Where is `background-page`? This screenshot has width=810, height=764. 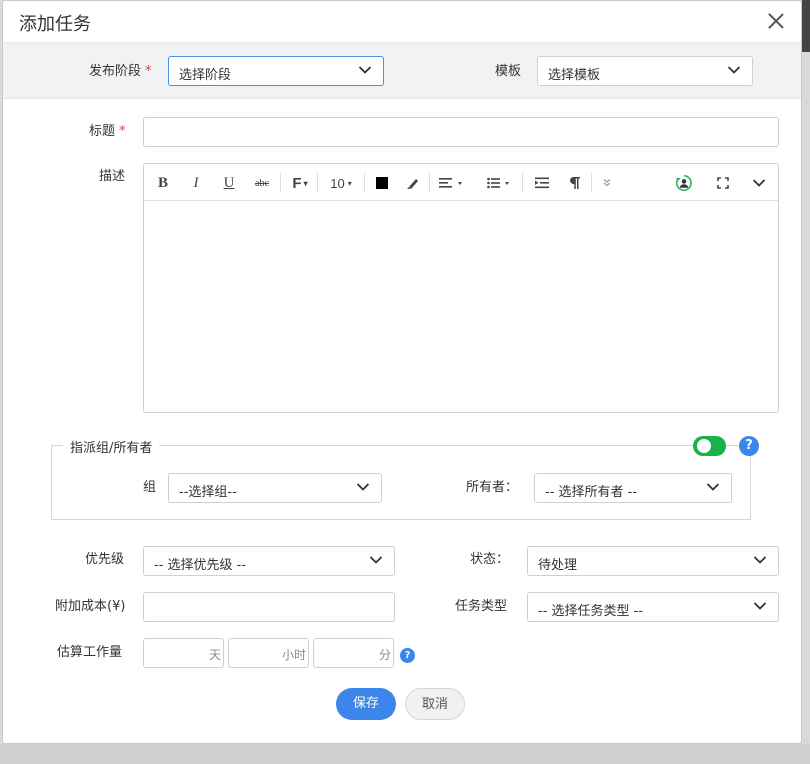 background-page is located at coordinates (806, 26).